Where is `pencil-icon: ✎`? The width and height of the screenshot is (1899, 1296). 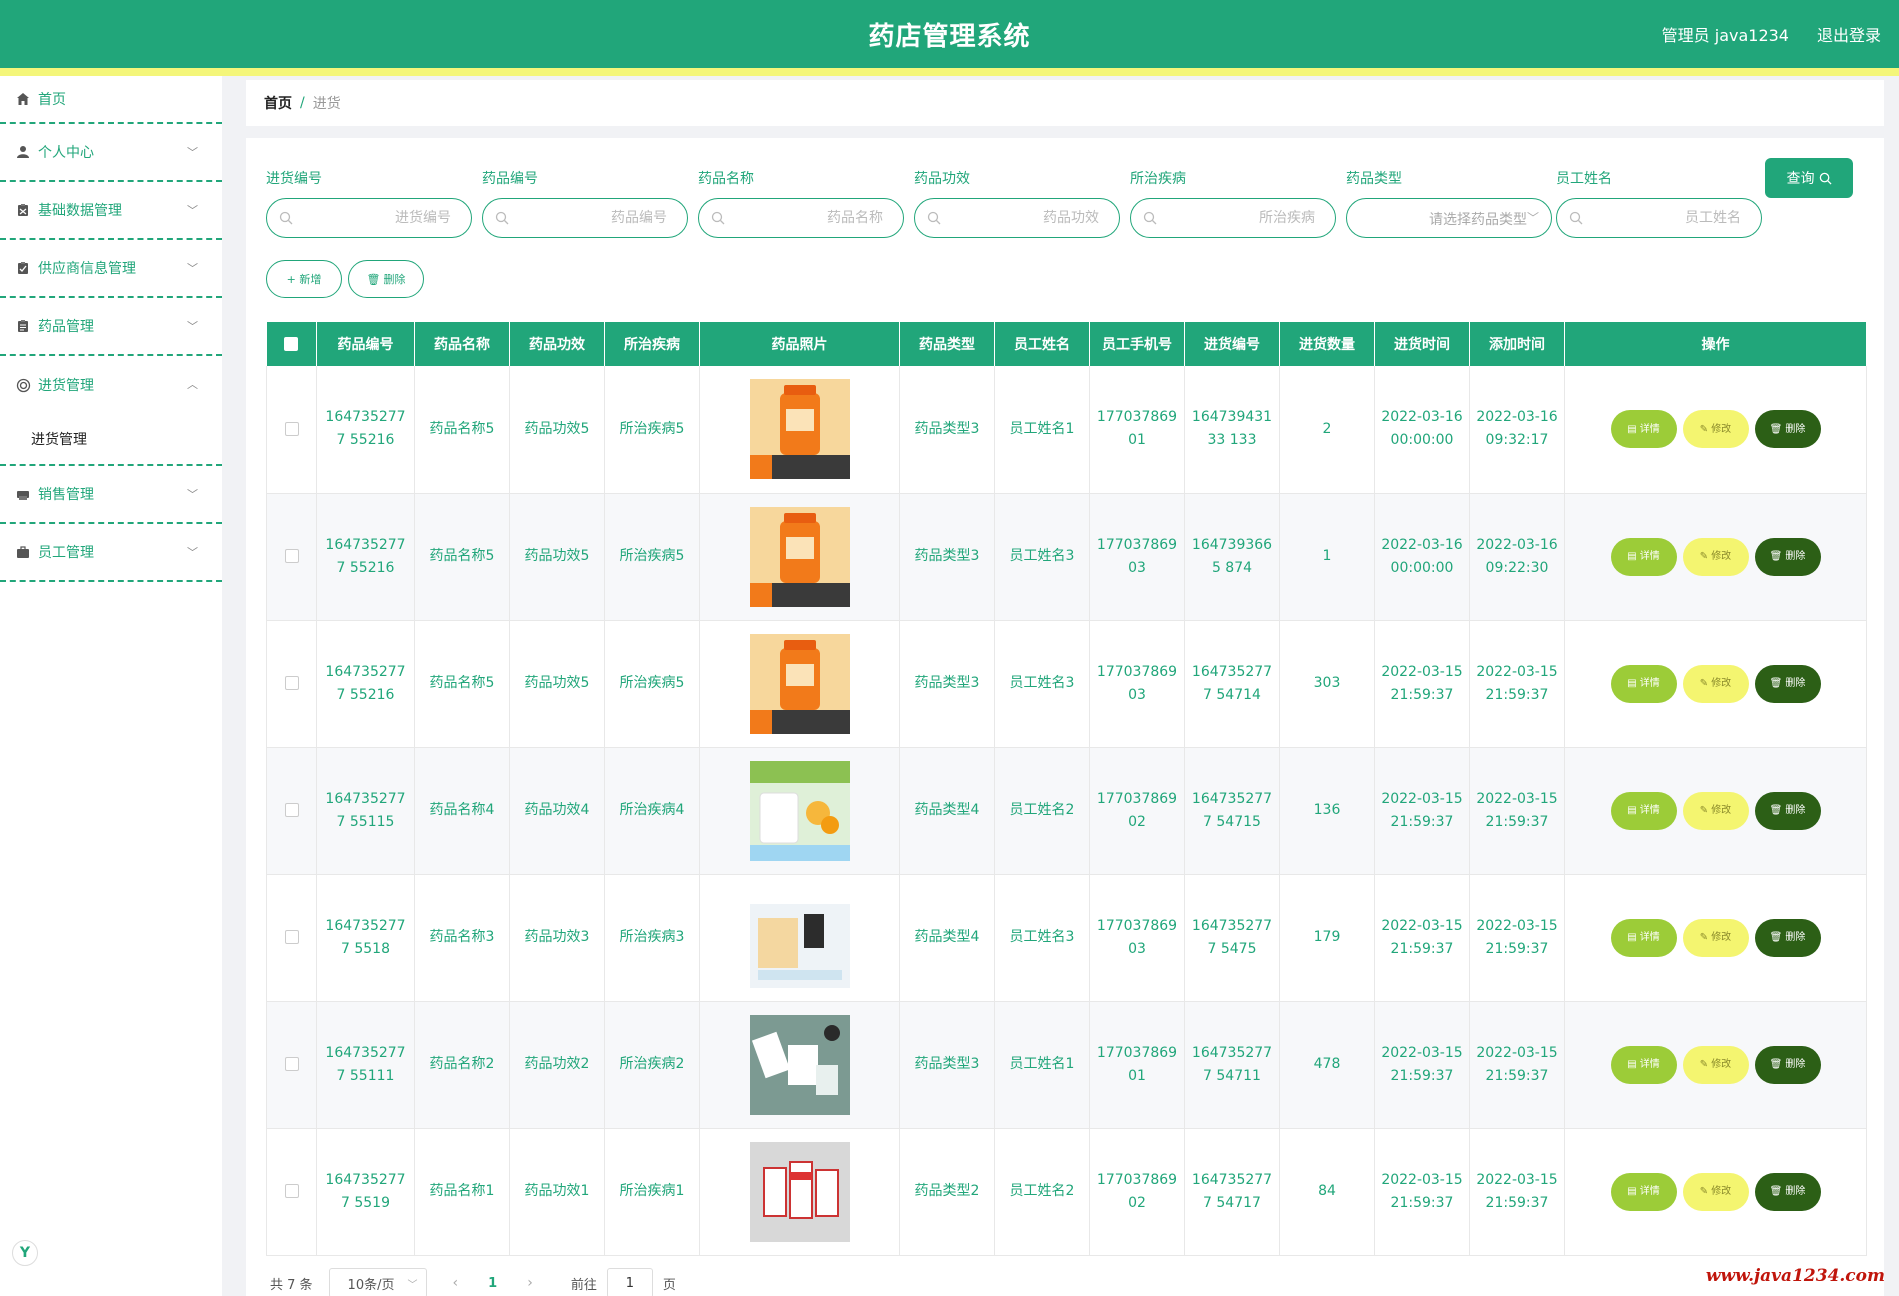 pencil-icon: ✎ is located at coordinates (1704, 937).